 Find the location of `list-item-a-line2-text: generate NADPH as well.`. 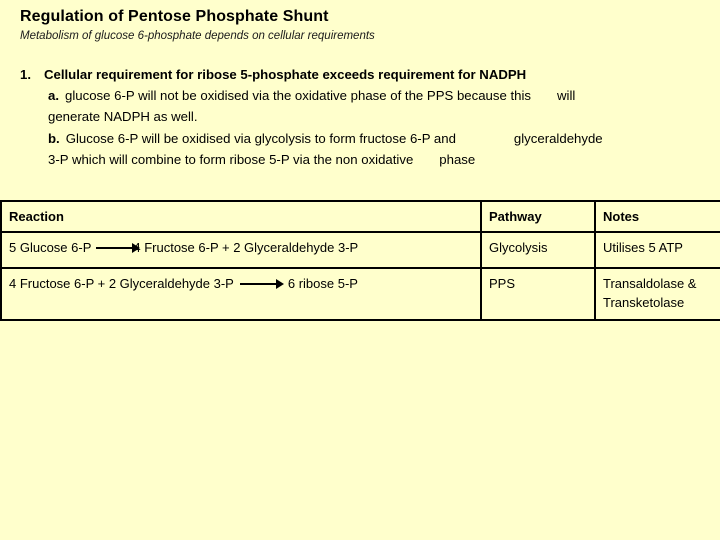

list-item-a-line2-text: generate NADPH as well. is located at coordinates (123, 117).